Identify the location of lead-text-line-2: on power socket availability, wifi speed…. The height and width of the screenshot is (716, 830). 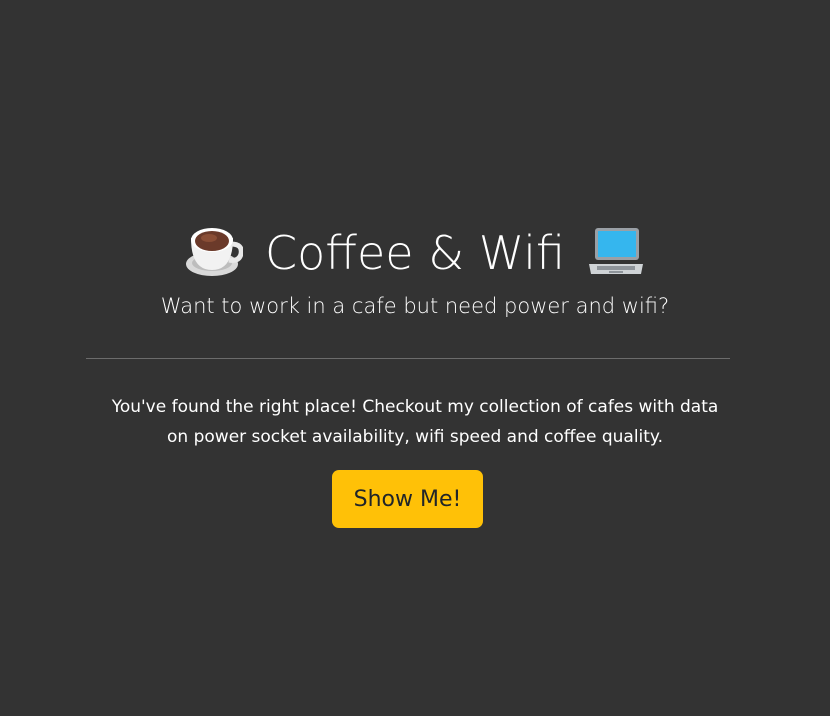
(415, 437).